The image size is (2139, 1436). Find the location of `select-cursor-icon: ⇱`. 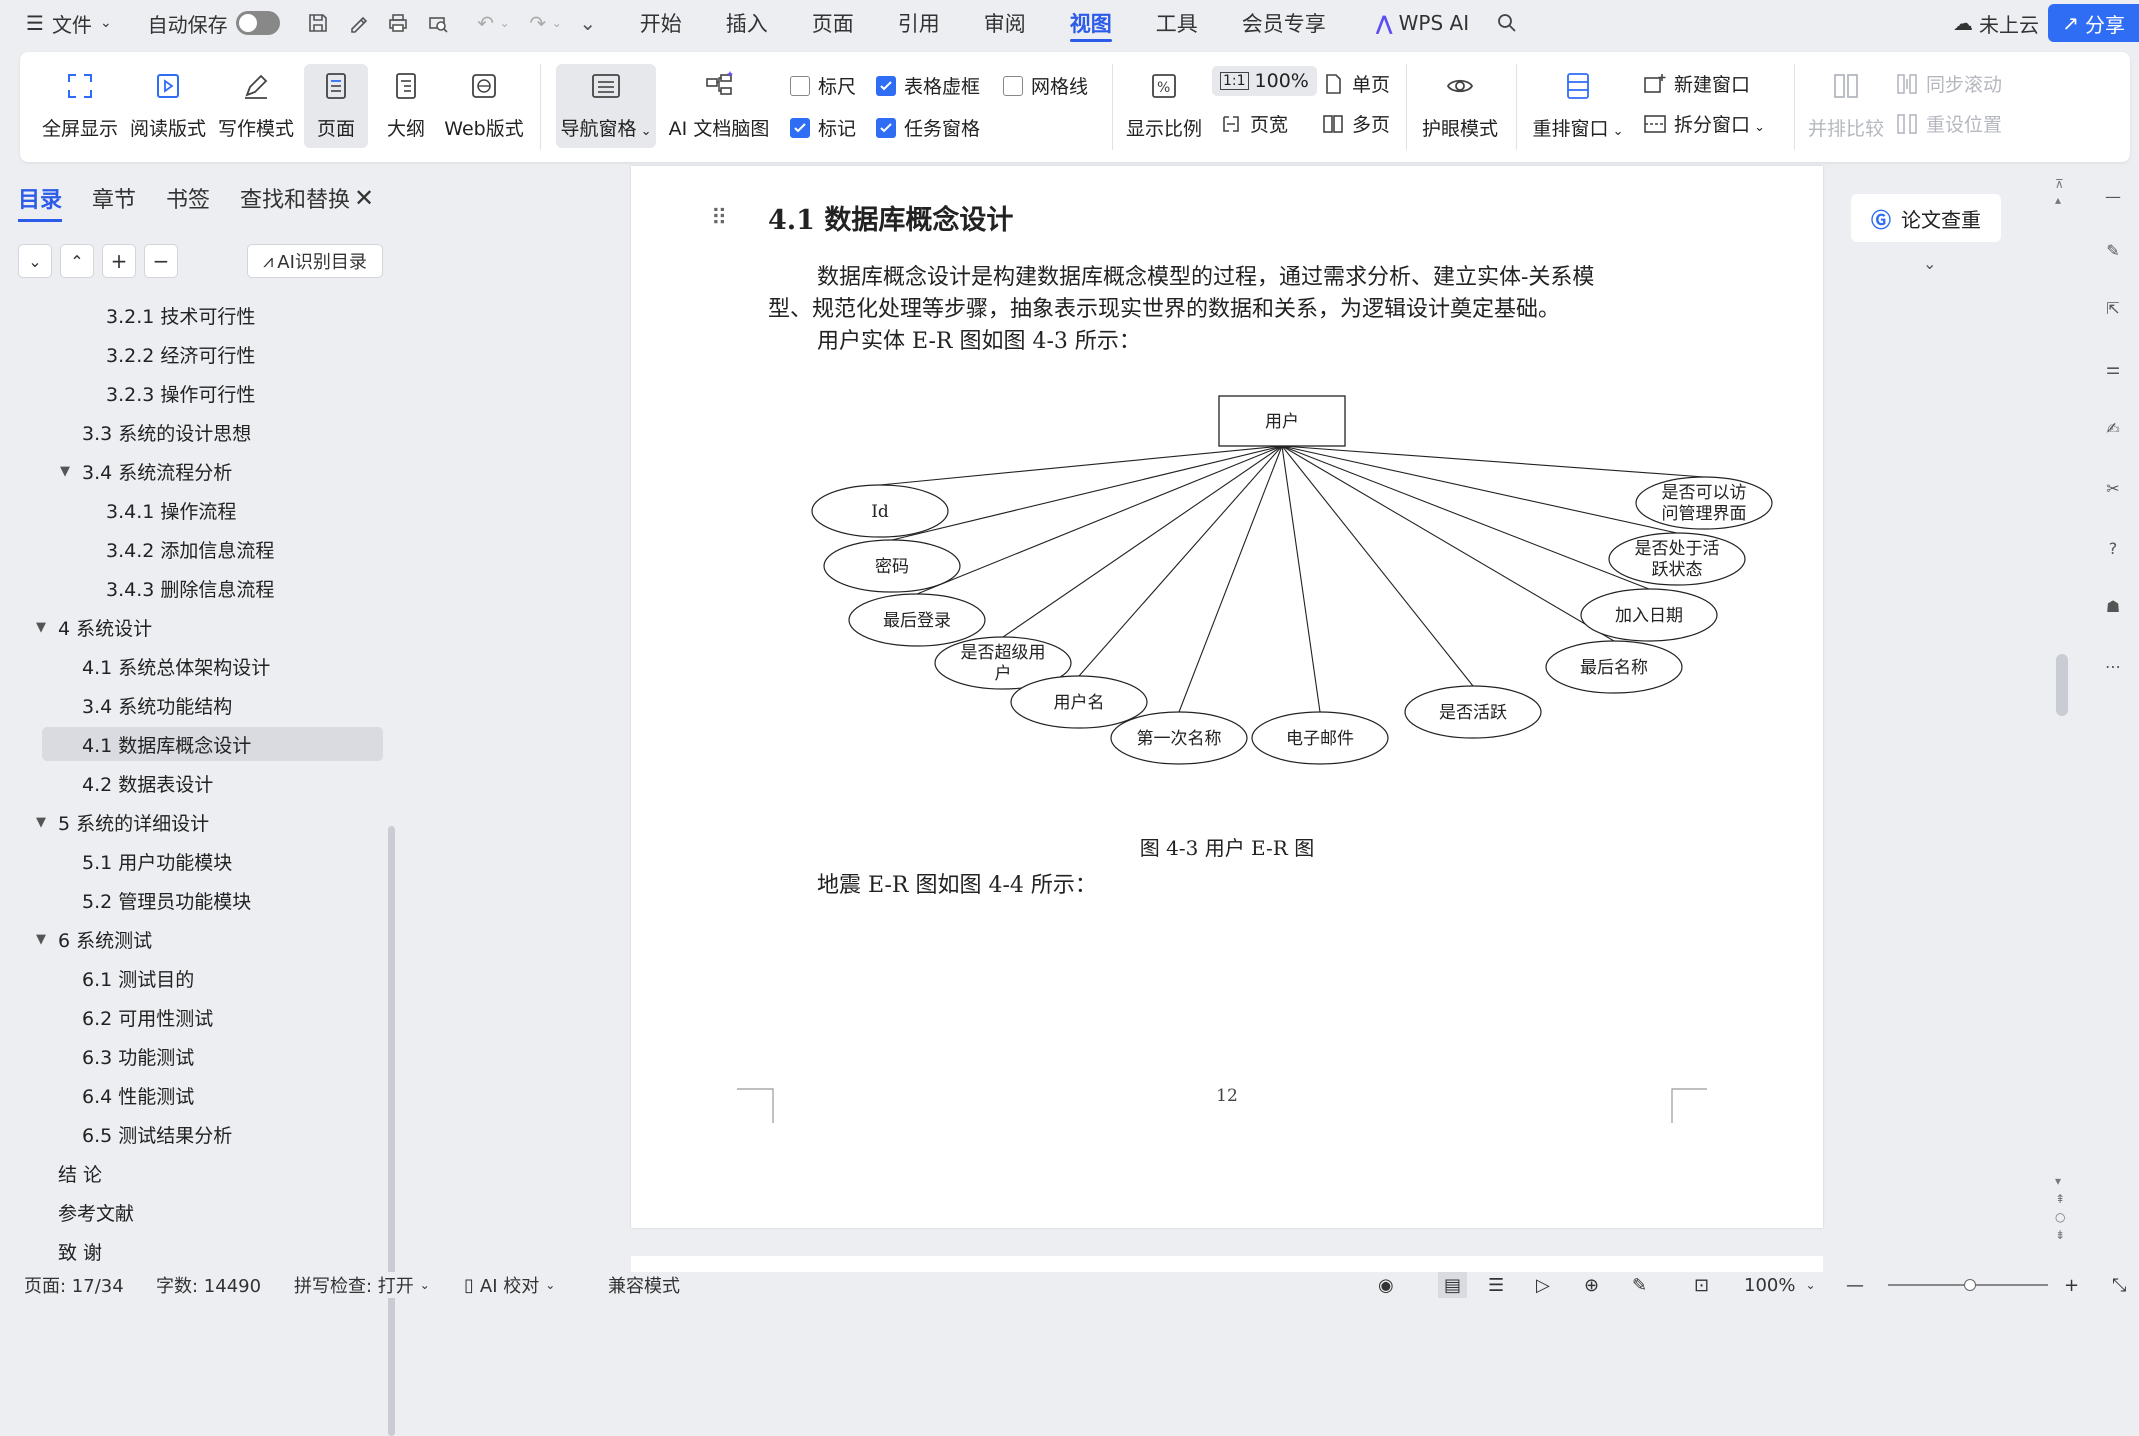

select-cursor-icon: ⇱ is located at coordinates (2113, 308).